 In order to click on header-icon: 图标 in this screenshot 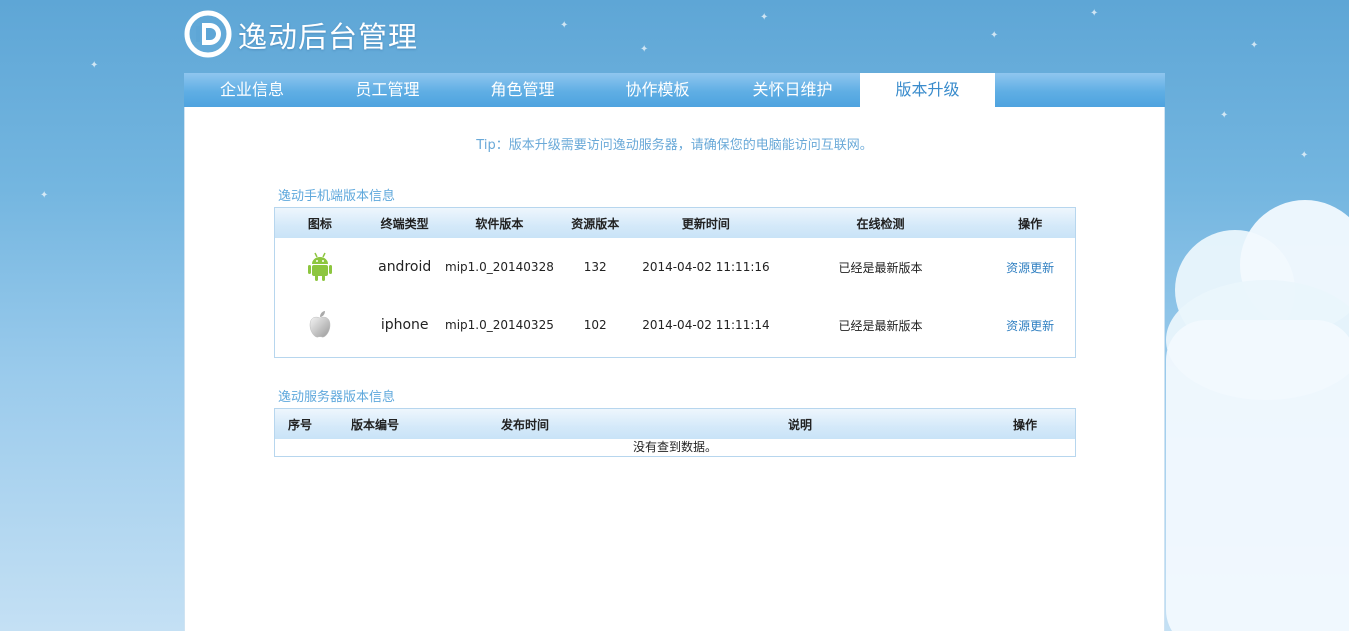, I will do `click(319, 223)`.